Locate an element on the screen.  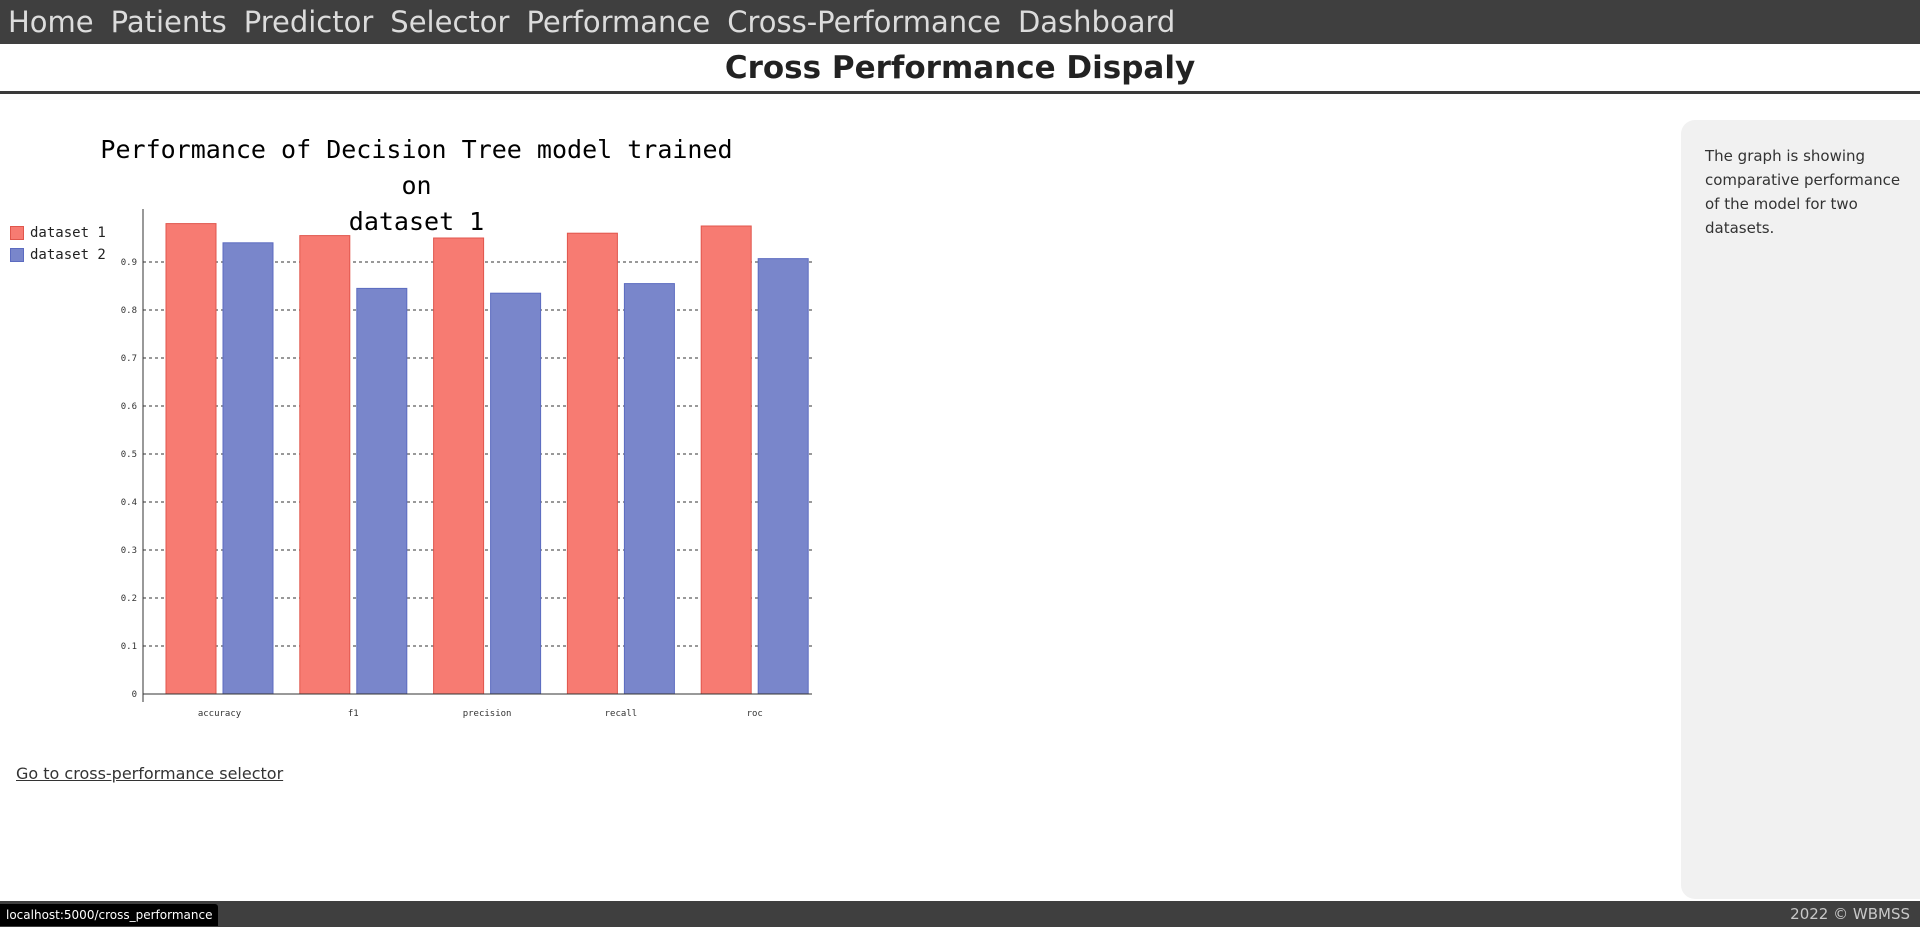
x-tick-label: roc is located at coordinates (755, 714).